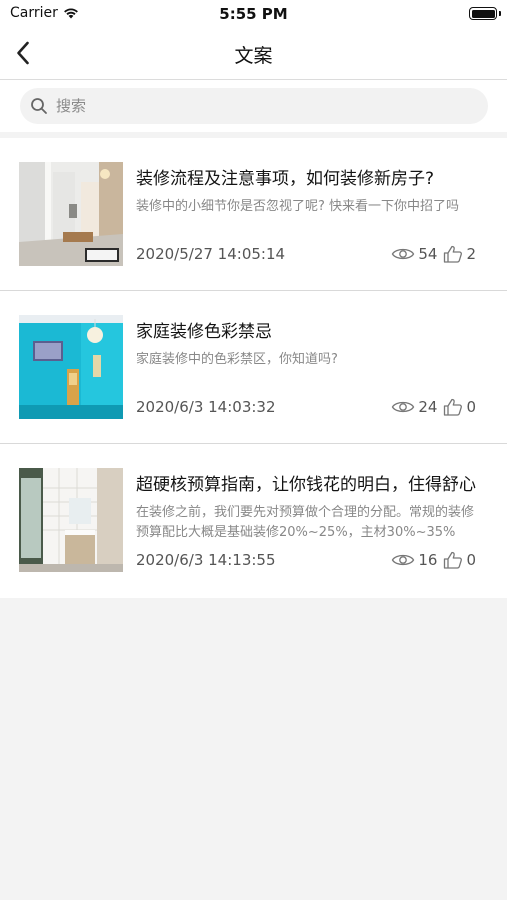 The height and width of the screenshot is (900, 507). I want to click on article-title: 家庭装修色彩禁忌, so click(204, 332).